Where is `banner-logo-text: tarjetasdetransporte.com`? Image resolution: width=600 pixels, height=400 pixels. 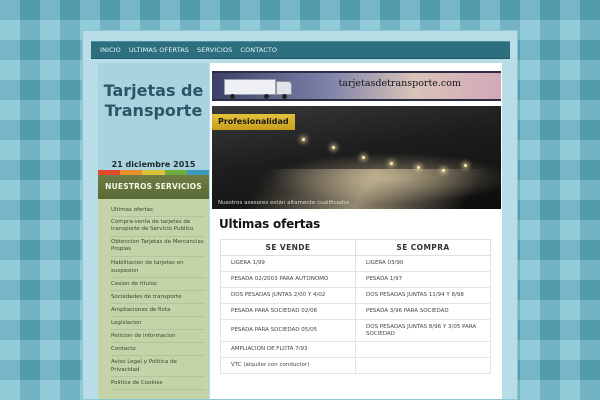 banner-logo-text: tarjetasdetransporte.com is located at coordinates (399, 83).